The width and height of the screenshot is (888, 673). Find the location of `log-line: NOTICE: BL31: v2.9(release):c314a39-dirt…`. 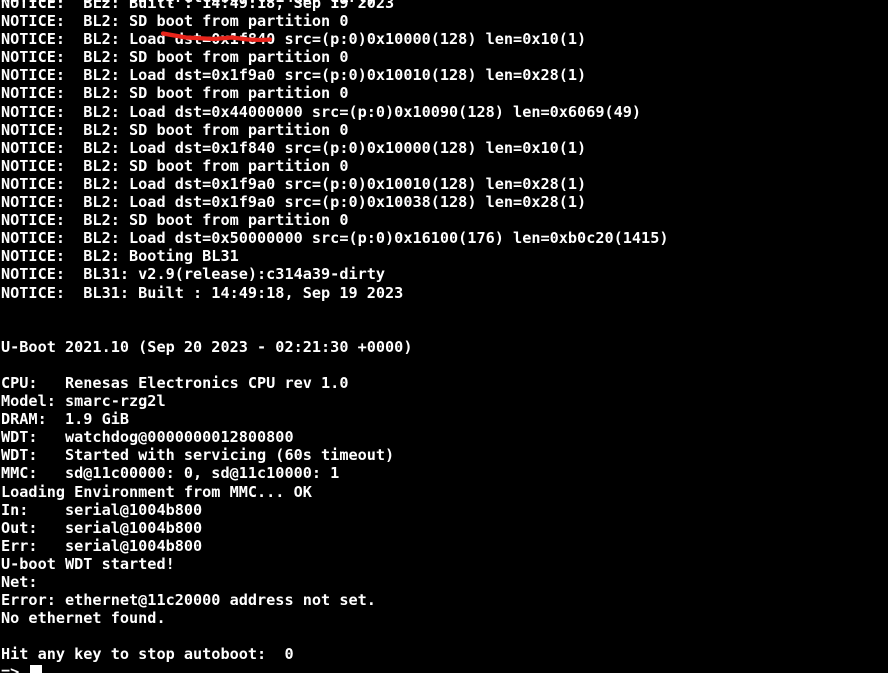

log-line: NOTICE: BL31: v2.9(release):c314a39-dirt… is located at coordinates (193, 274).